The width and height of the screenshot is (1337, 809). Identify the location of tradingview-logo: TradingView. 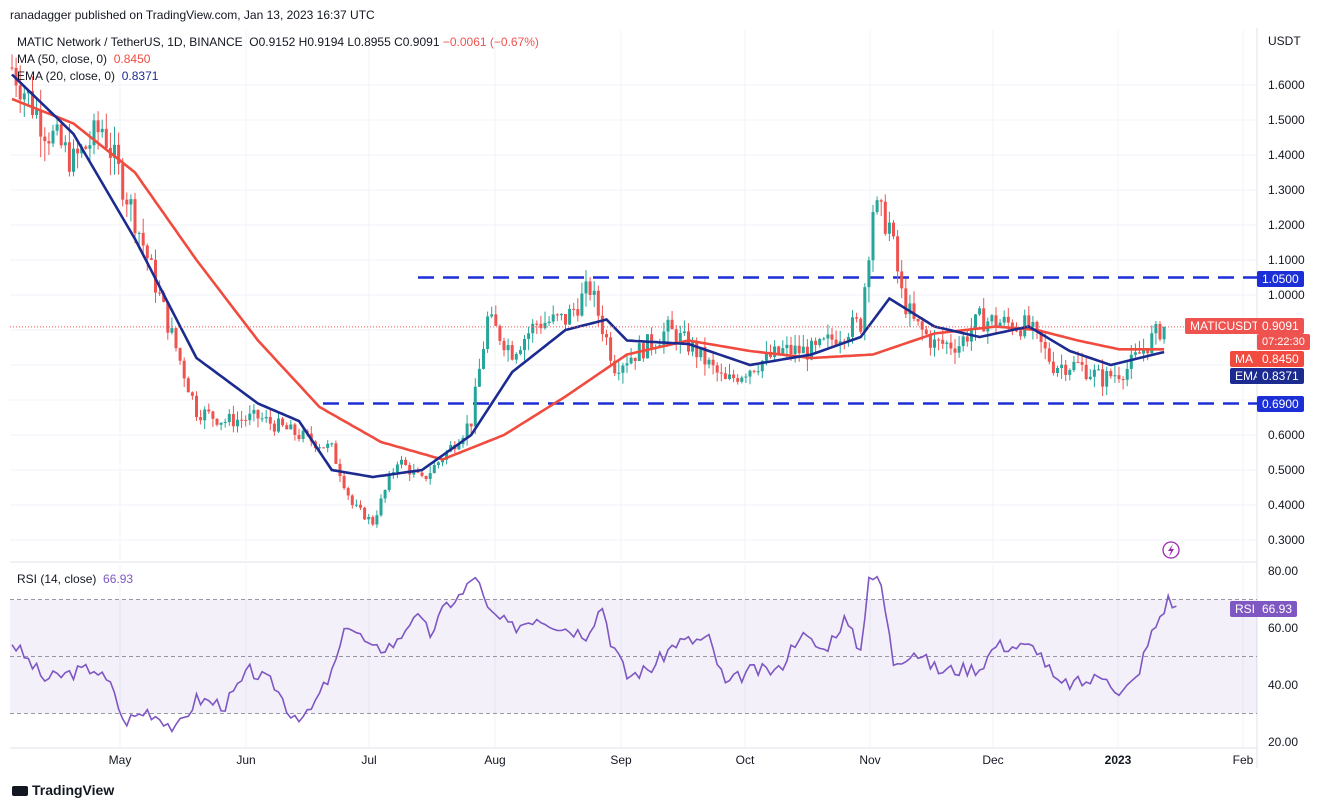
(63, 790).